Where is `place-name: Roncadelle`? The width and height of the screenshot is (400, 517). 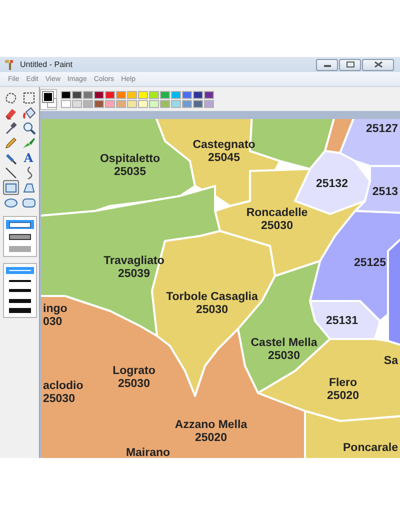
place-name: Roncadelle is located at coordinates (277, 213).